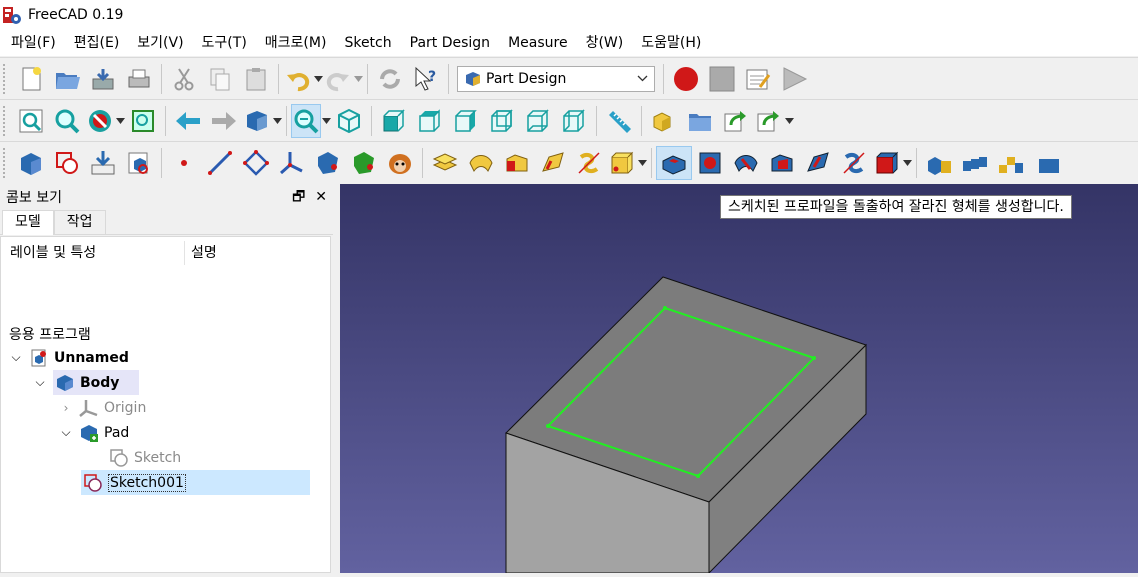  Describe the element at coordinates (69, 357) in the screenshot. I see `tree-item-unnamed: ⌵ Unnamed` at that location.